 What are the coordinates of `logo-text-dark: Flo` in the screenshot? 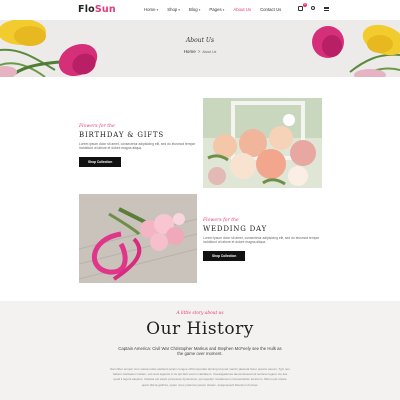 It's located at (86, 9).